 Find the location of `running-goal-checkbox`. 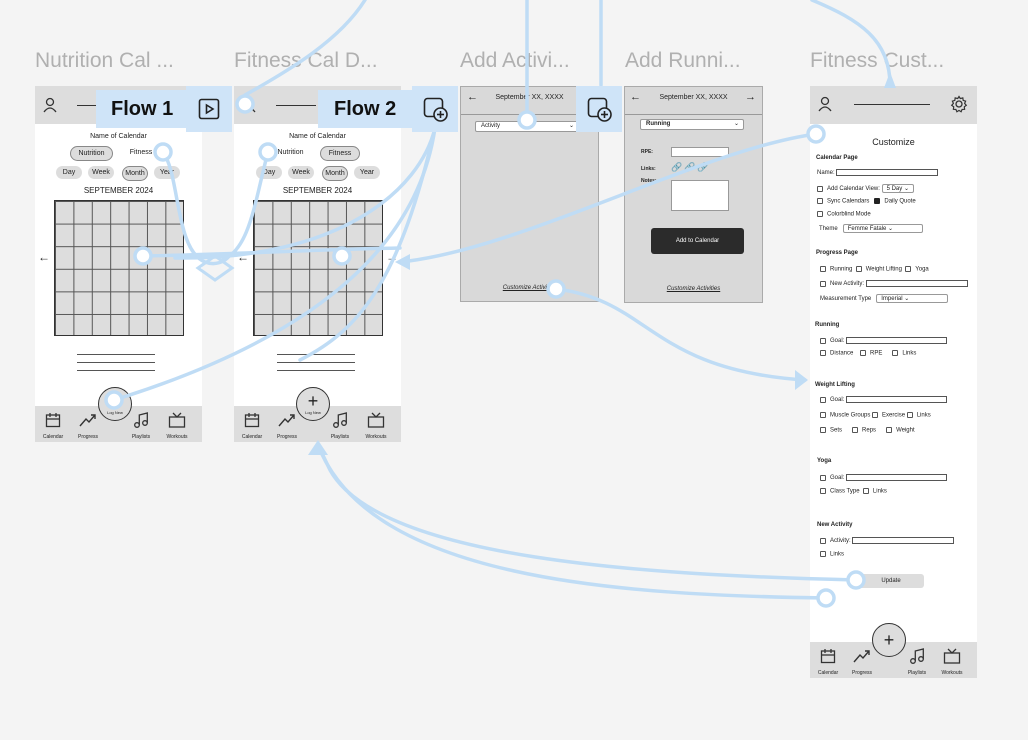

running-goal-checkbox is located at coordinates (823, 340).